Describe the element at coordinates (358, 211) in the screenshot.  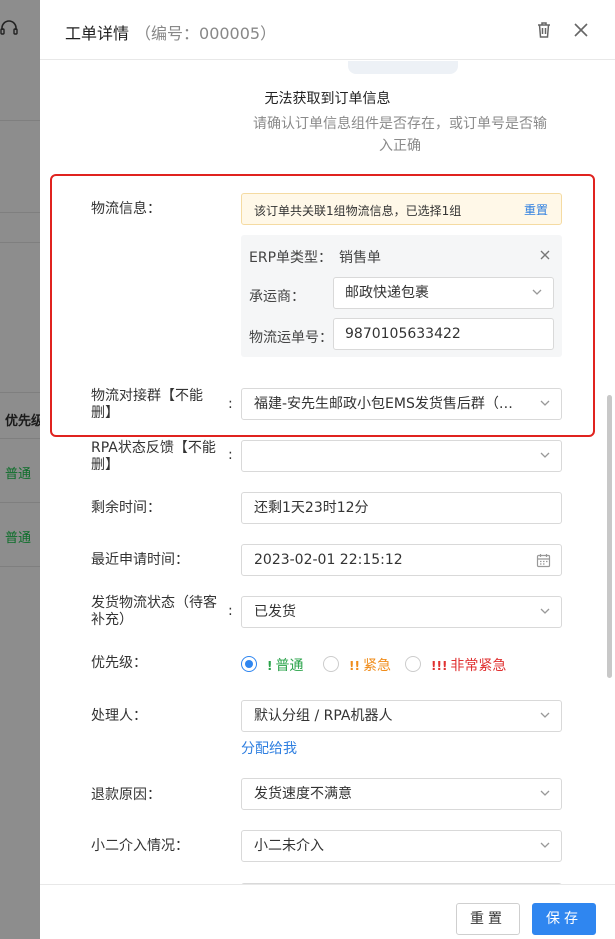
I see `alert-text: 该订单共关联1组物流信息，已选择1组` at that location.